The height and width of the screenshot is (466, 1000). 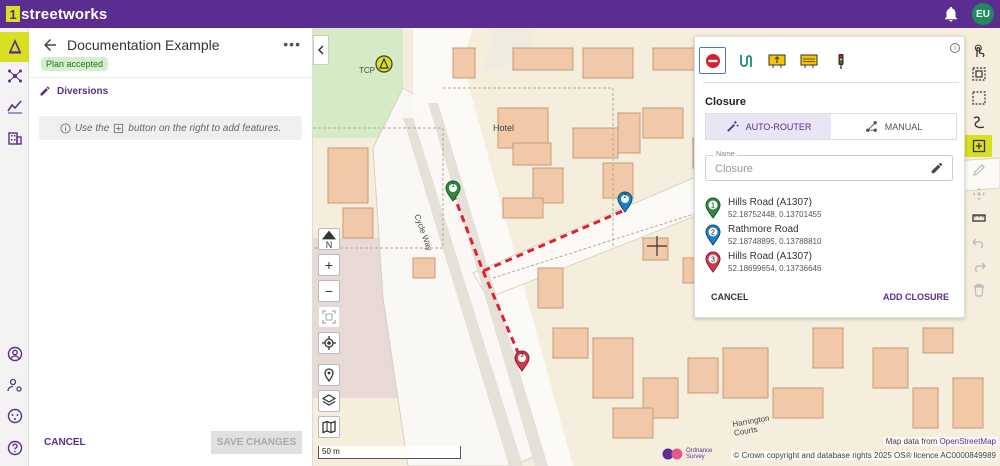 I want to click on nav-network-button, so click(x=14, y=76).